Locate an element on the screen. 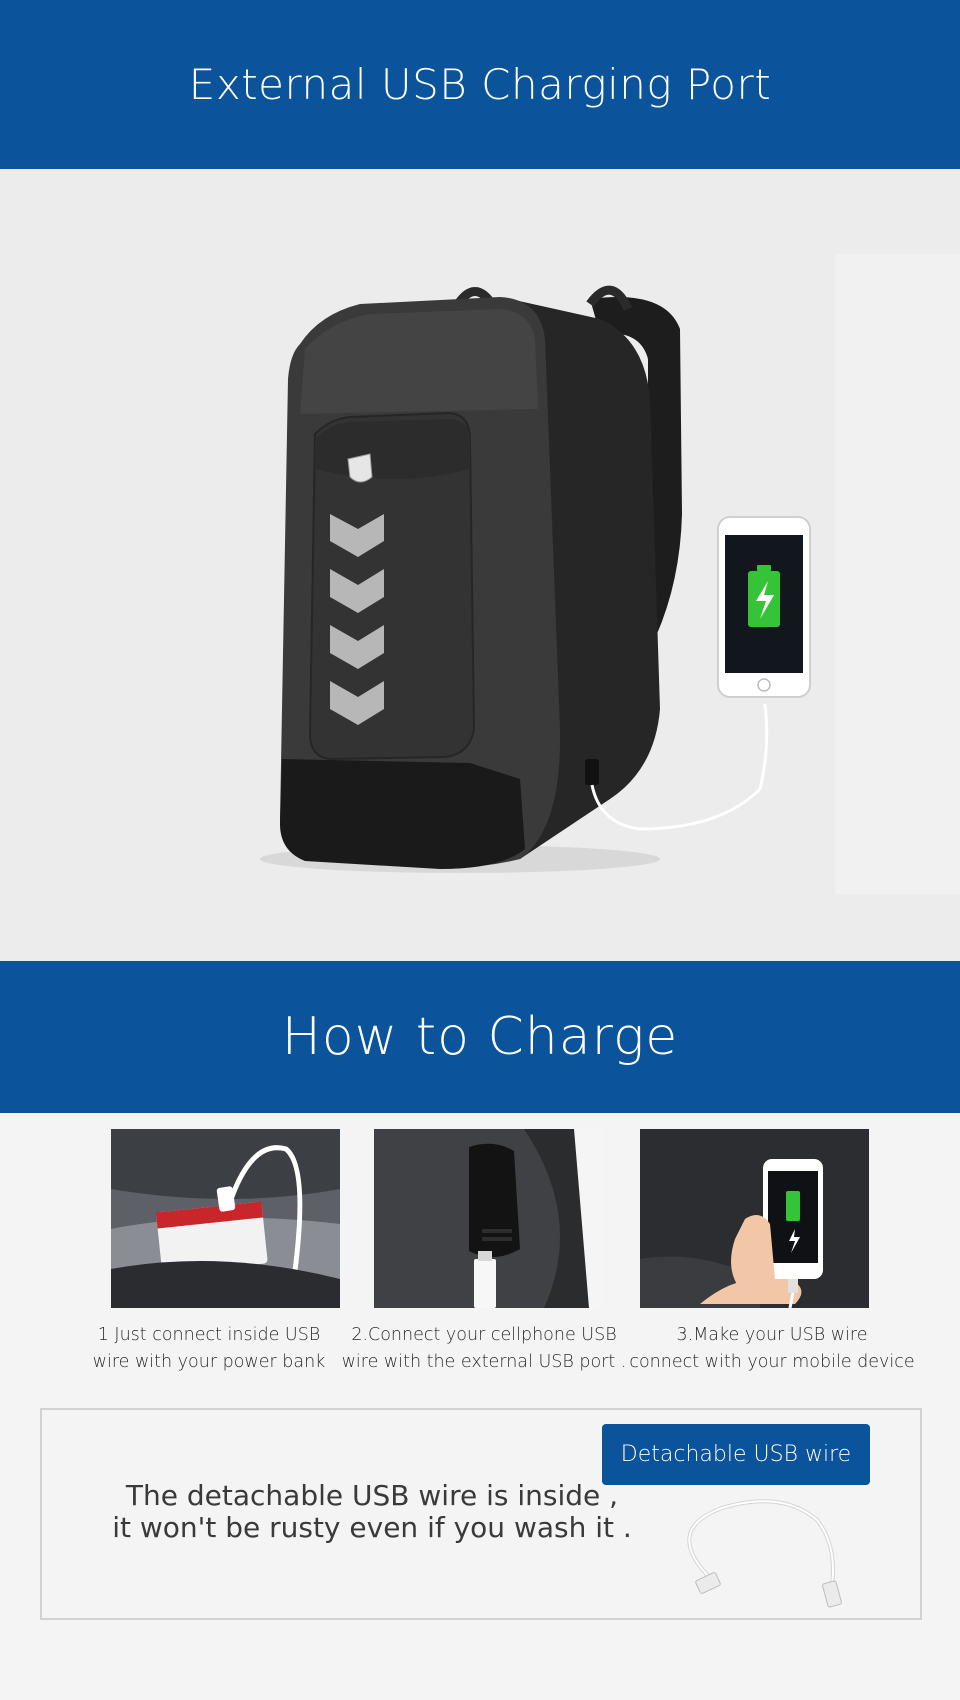 This screenshot has height=1700, width=960. banner-title: How to Charge is located at coordinates (480, 1037).